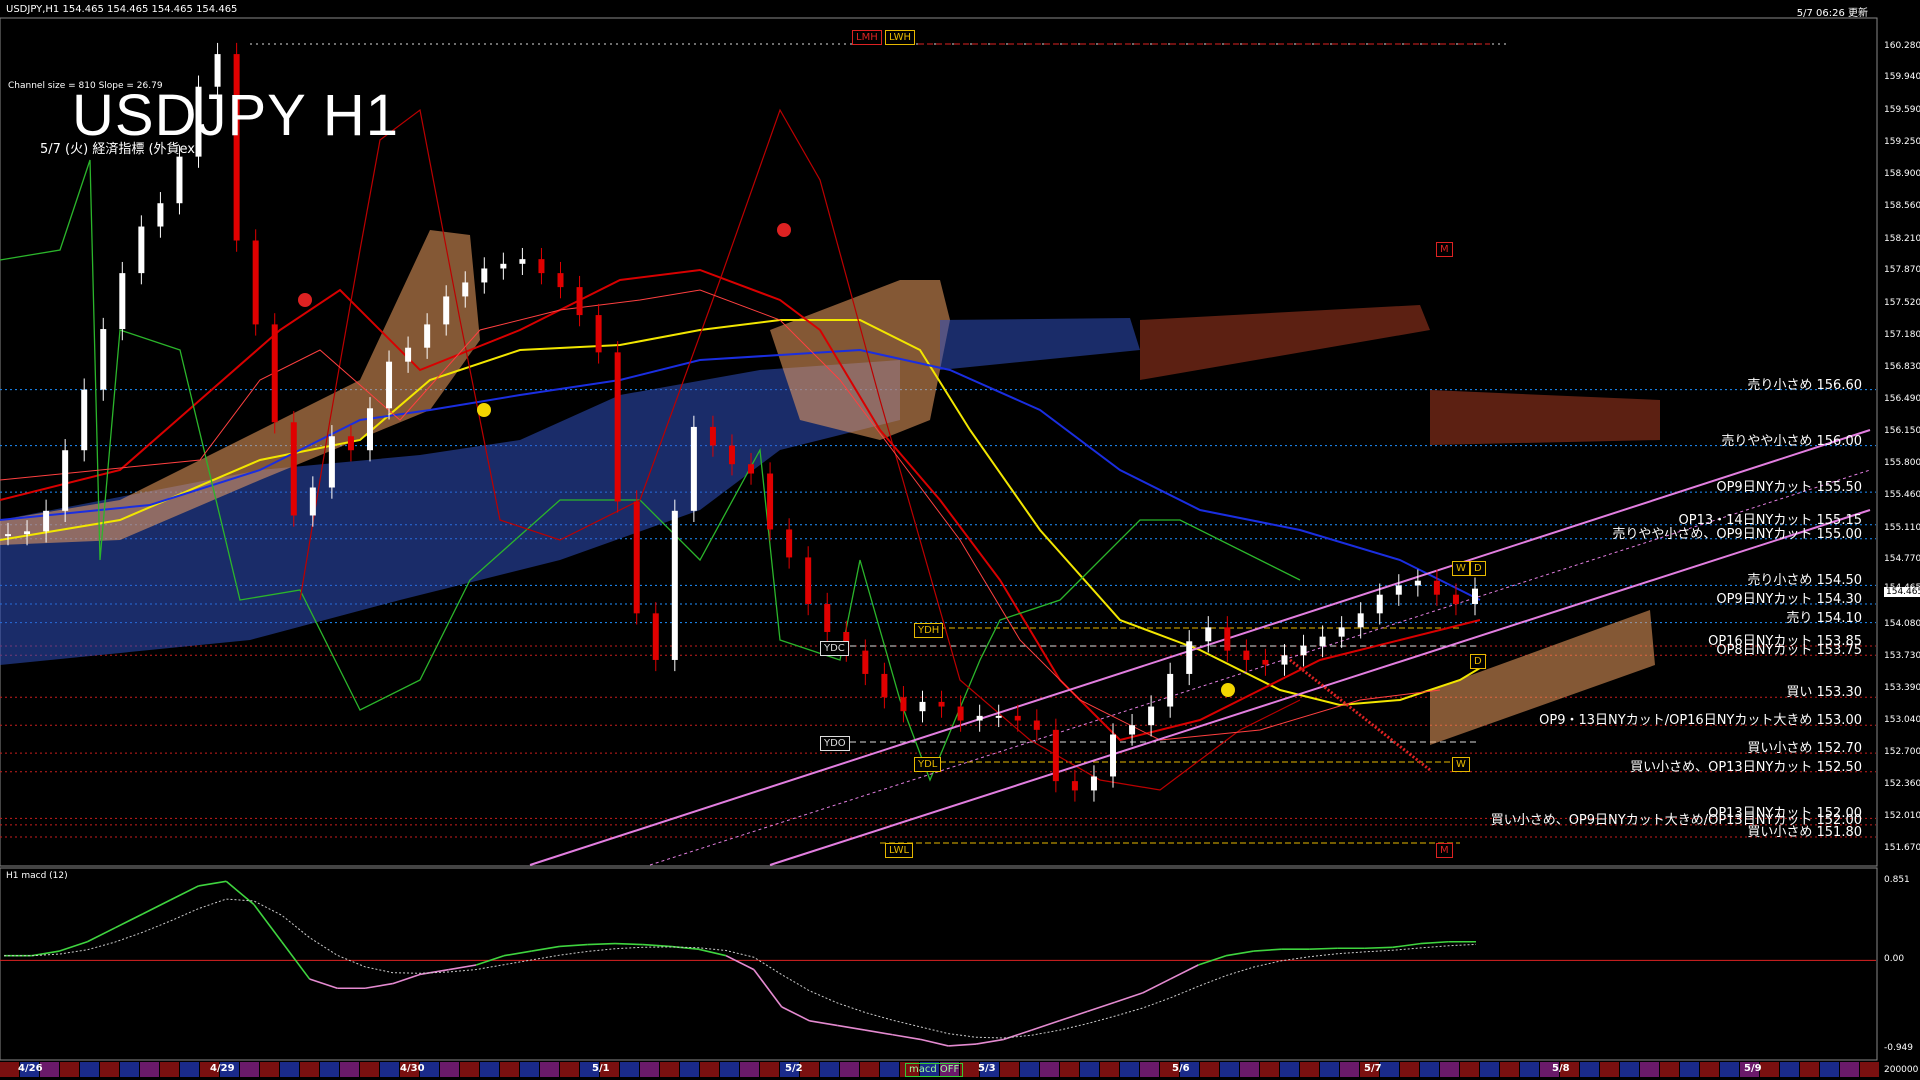  I want to click on cloud-red-far, so click(1545, 417).